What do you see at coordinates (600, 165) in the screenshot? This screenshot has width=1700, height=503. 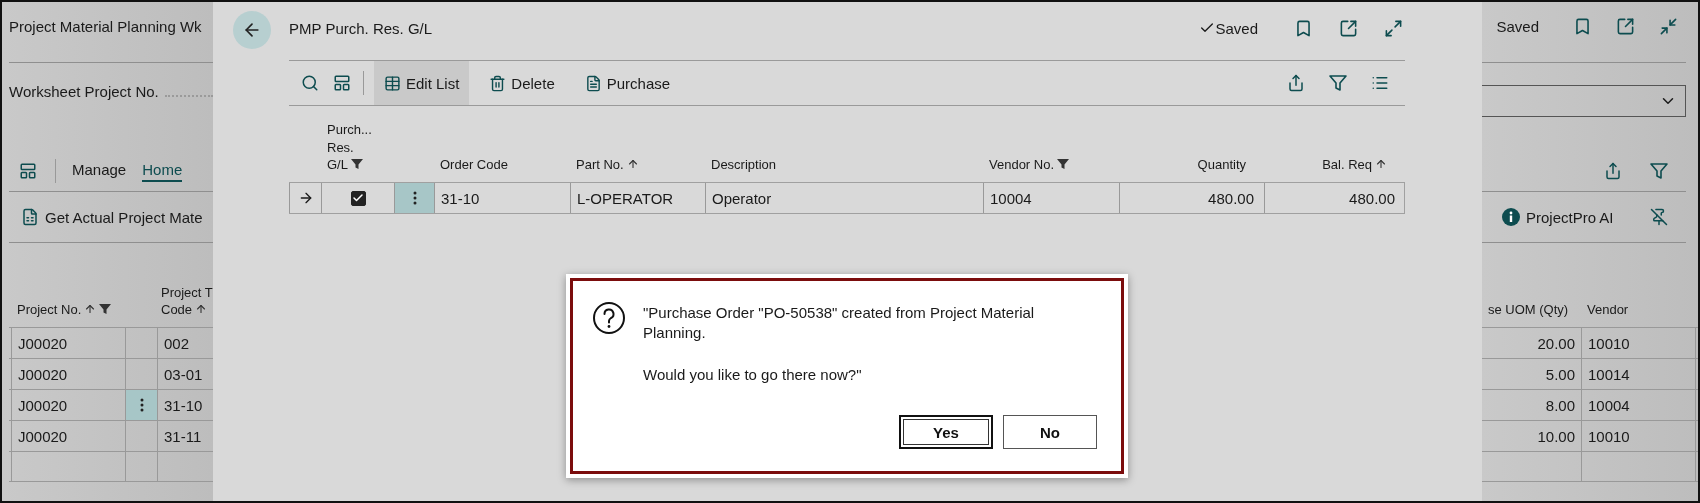 I see `column-header: Part No.` at bounding box center [600, 165].